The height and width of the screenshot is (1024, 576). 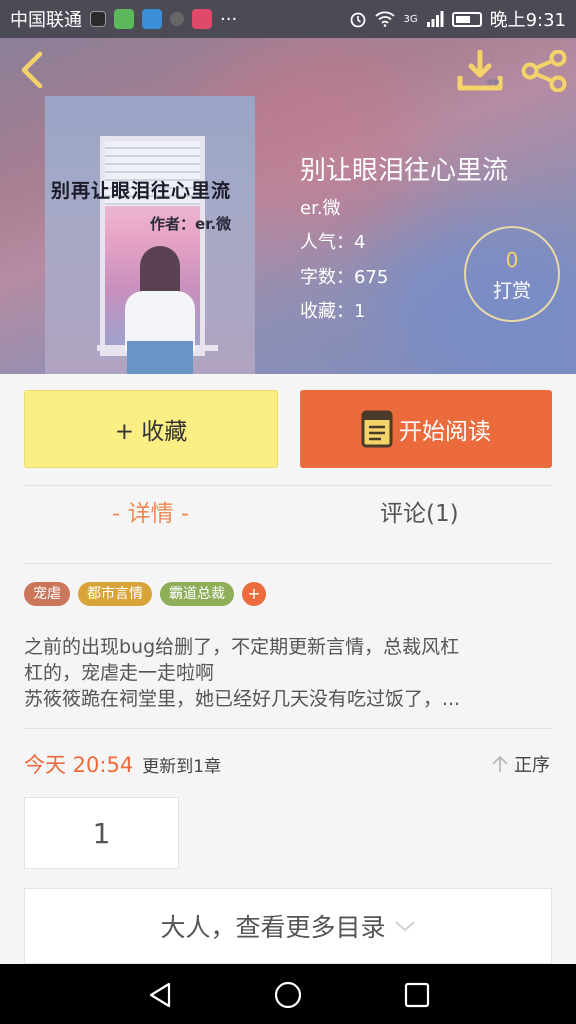 I want to click on sort-label: 正序, so click(x=532, y=765).